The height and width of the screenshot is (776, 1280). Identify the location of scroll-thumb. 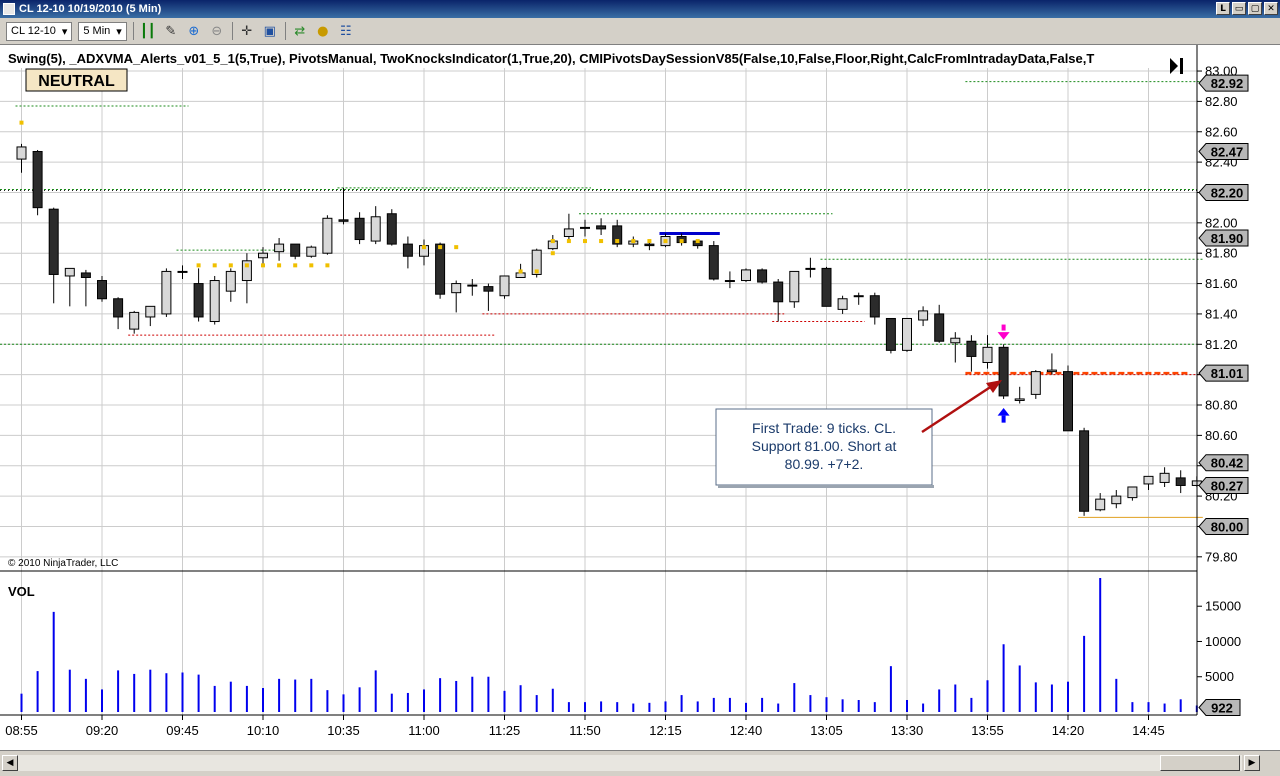
(1200, 763).